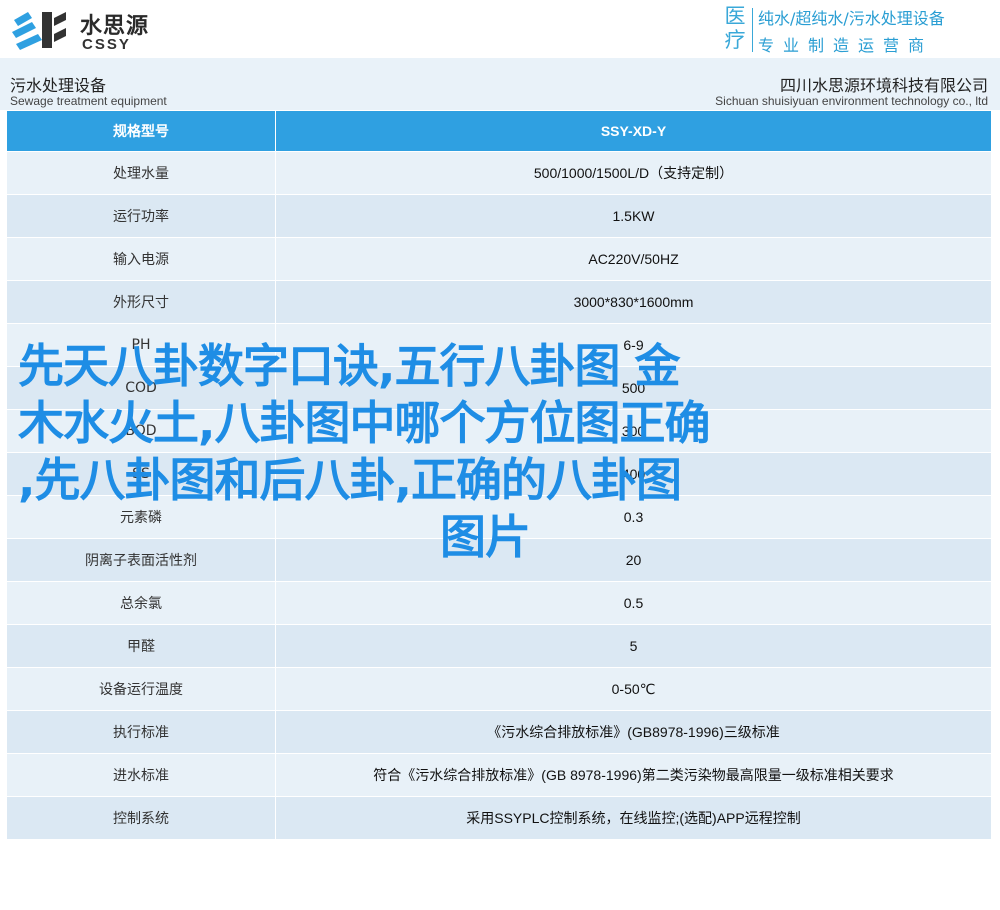  What do you see at coordinates (735, 28) in the screenshot?
I see `slogan-medical: 医疗` at bounding box center [735, 28].